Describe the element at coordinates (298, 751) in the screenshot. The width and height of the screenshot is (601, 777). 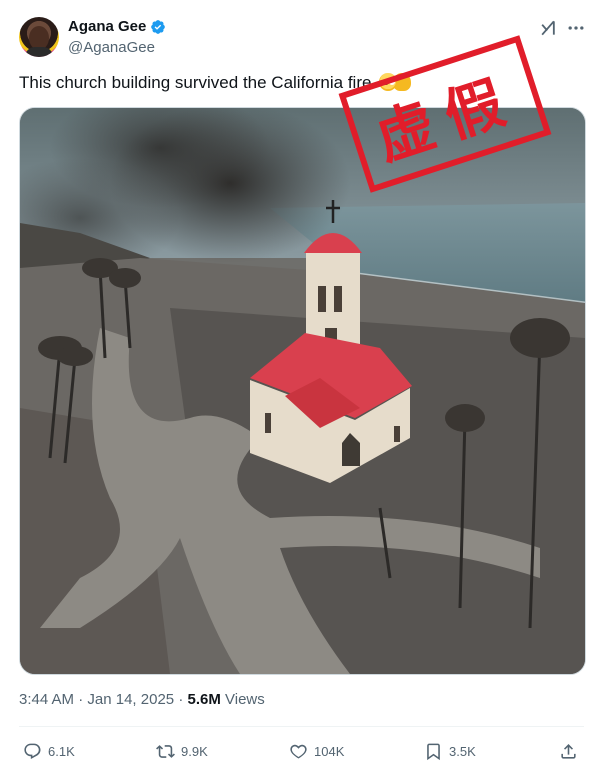
I see `heart-icon` at that location.